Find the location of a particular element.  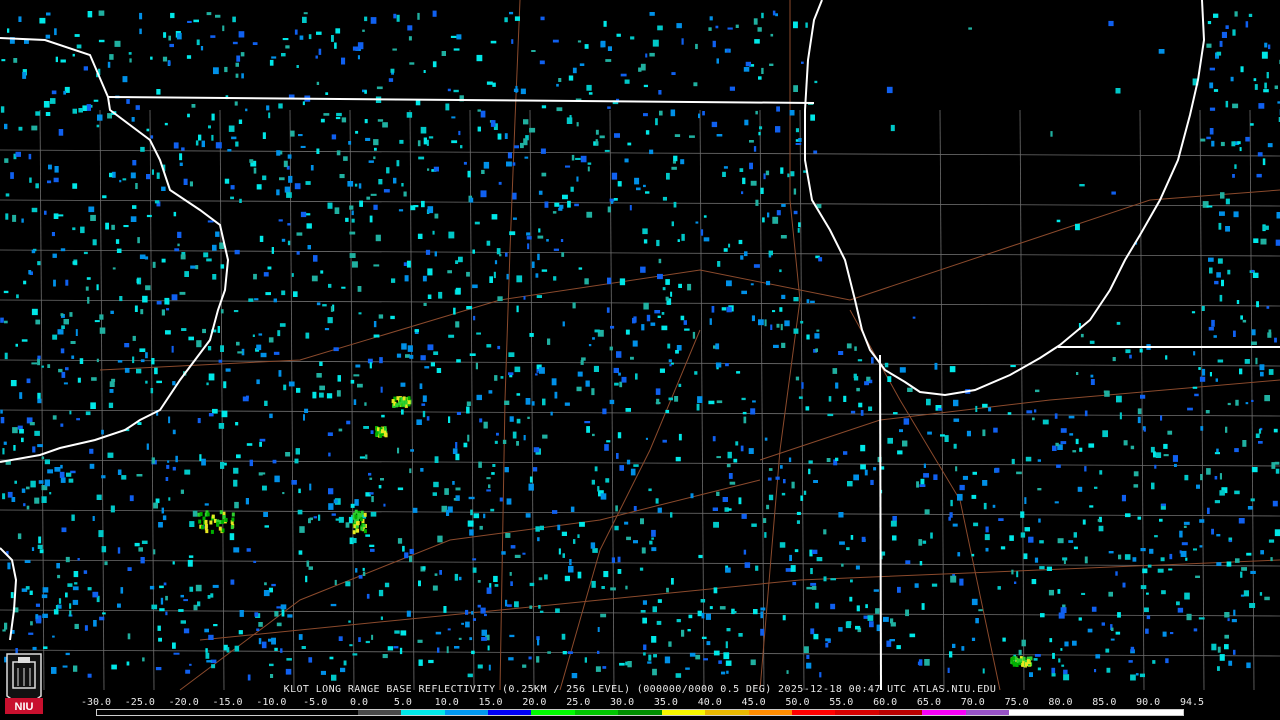

il-in-border is located at coordinates (880, 522).